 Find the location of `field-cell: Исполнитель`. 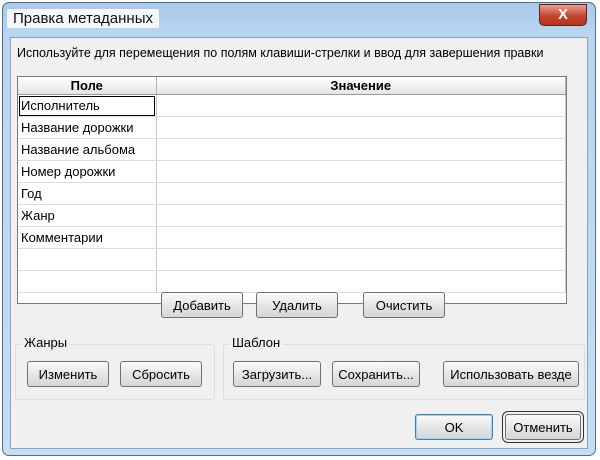

field-cell: Исполнитель is located at coordinates (87, 105).